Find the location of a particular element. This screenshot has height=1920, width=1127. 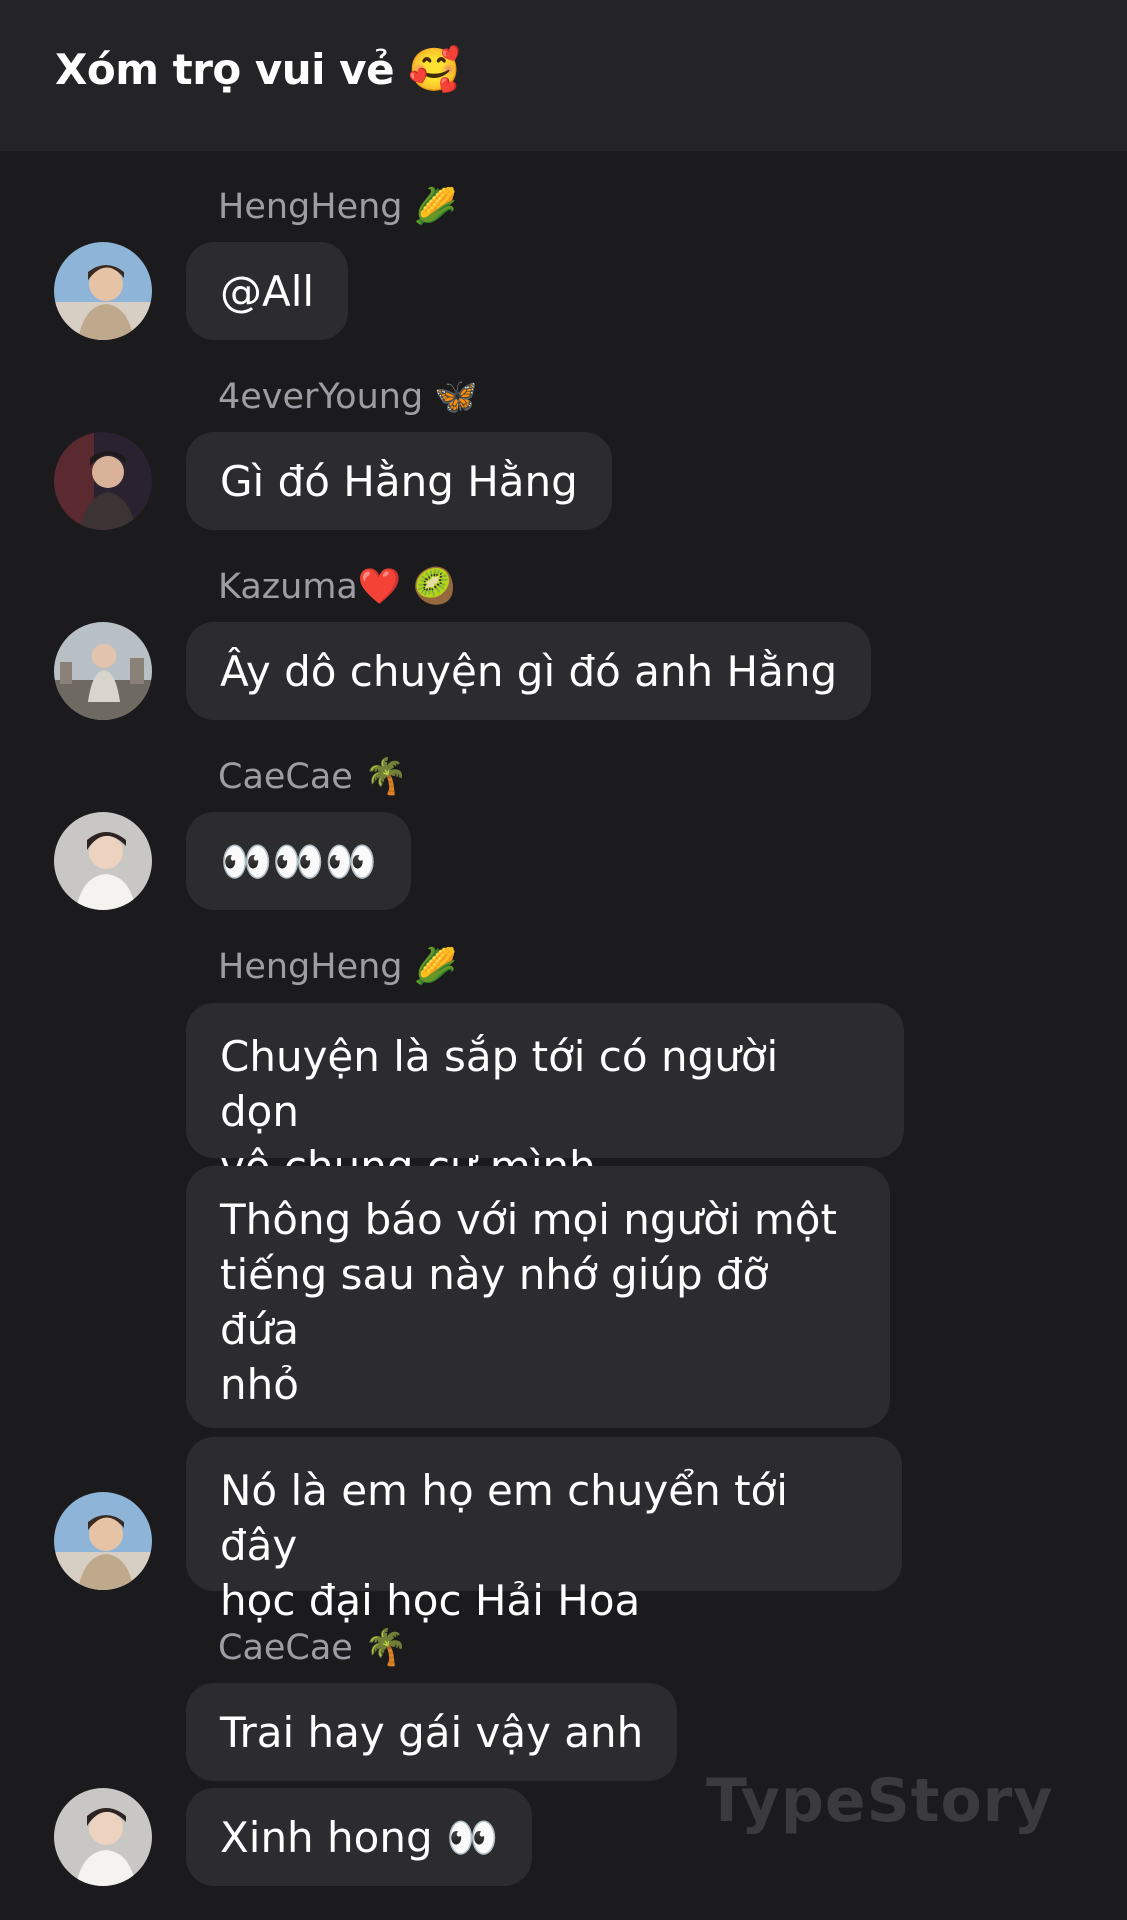

message-bubble: 👀👀👀 is located at coordinates (298, 861).